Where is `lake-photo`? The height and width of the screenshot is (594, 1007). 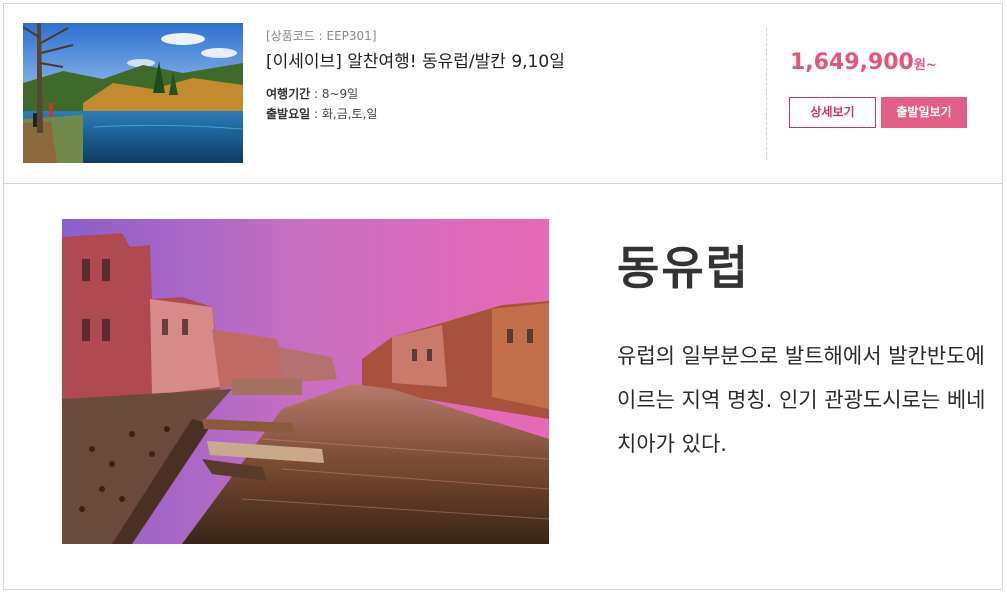 lake-photo is located at coordinates (133, 93).